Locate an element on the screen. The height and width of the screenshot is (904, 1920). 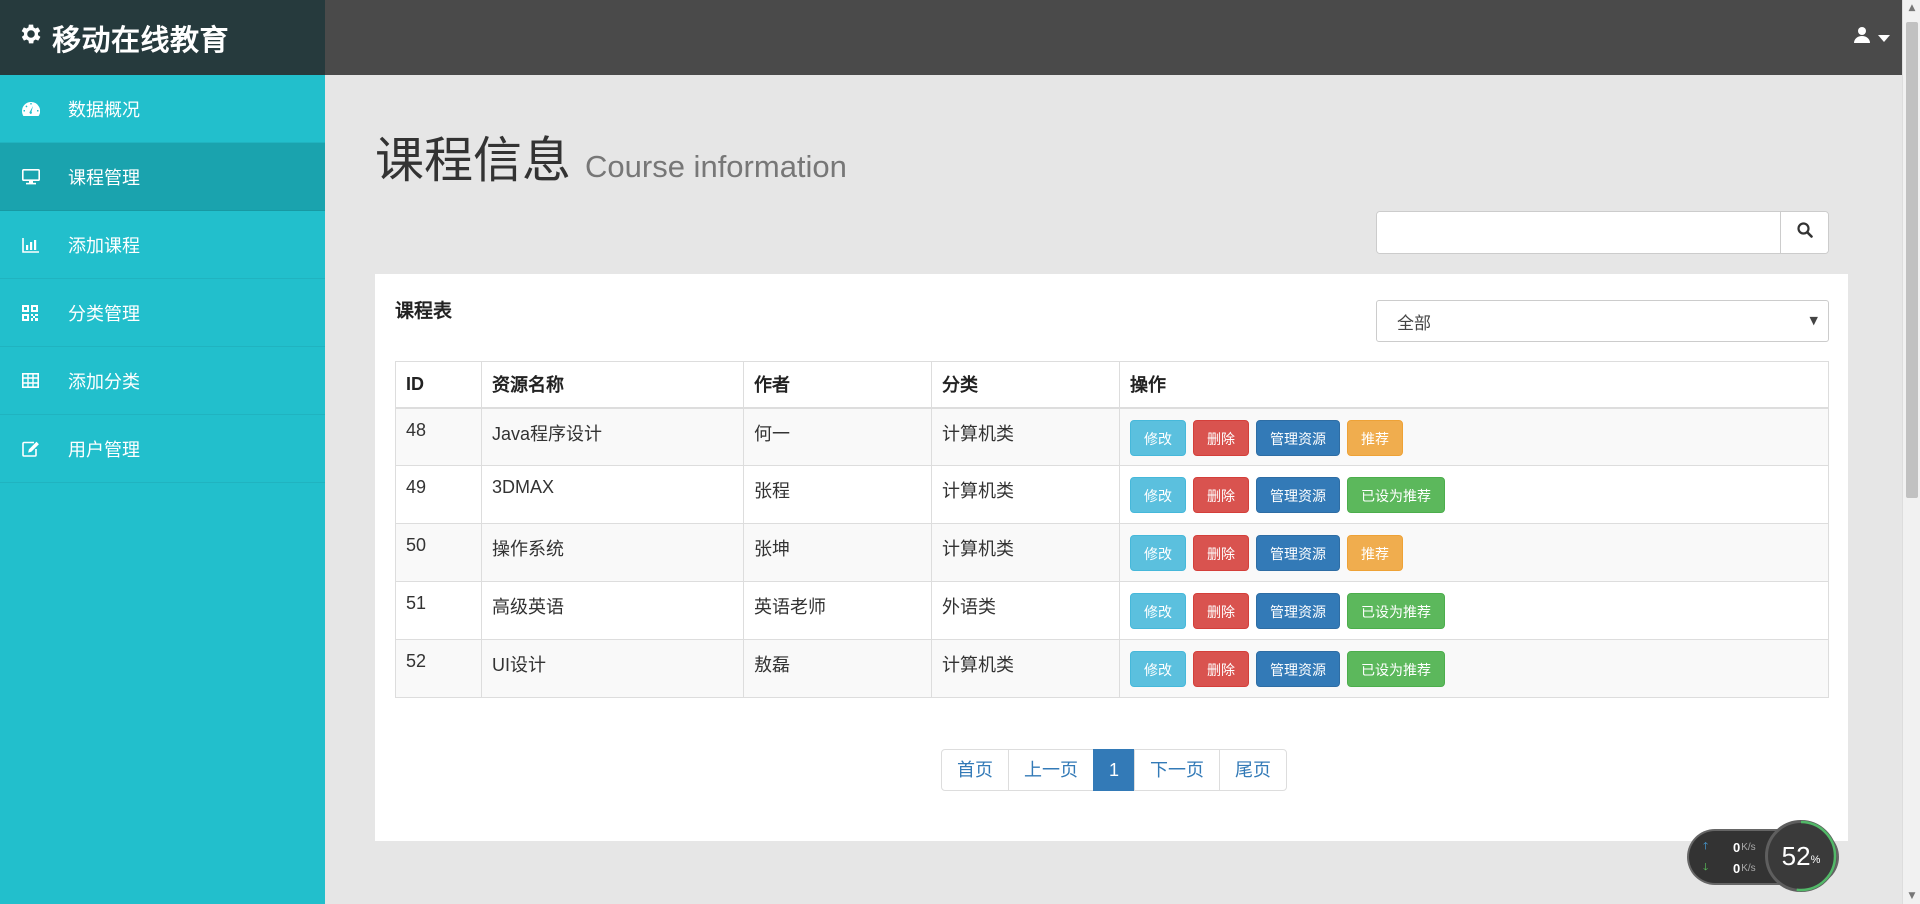
dashboard-icon is located at coordinates (34, 108).